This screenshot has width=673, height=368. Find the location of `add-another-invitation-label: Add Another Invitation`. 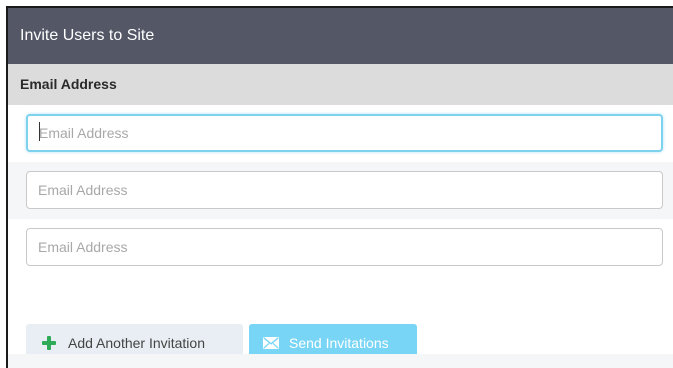

add-another-invitation-label: Add Another Invitation is located at coordinates (136, 343).